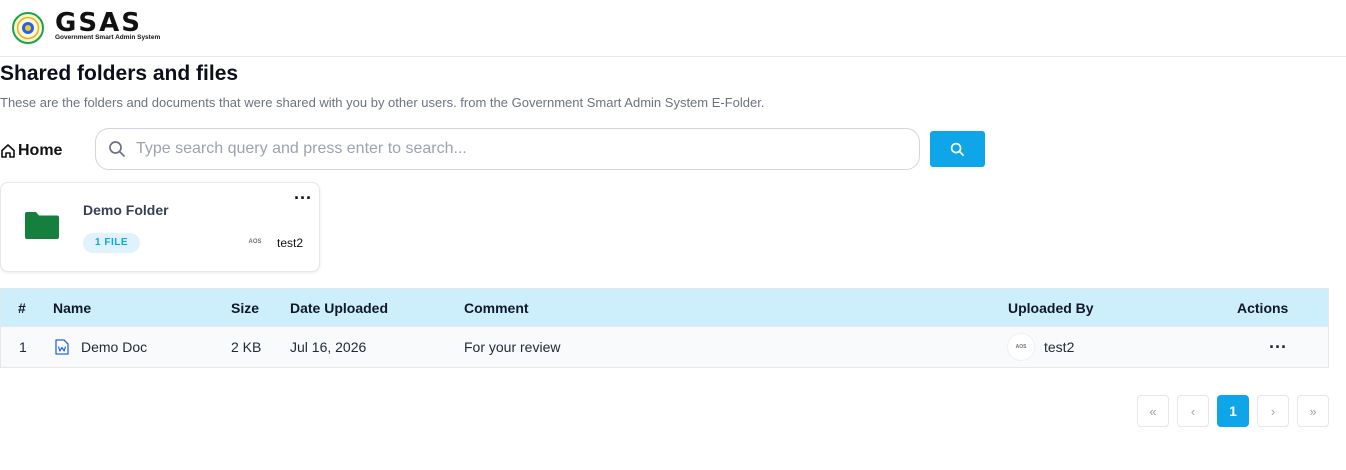 Image resolution: width=1346 pixels, height=470 pixels. What do you see at coordinates (40, 150) in the screenshot?
I see `breadcrumb-home-label: Home` at bounding box center [40, 150].